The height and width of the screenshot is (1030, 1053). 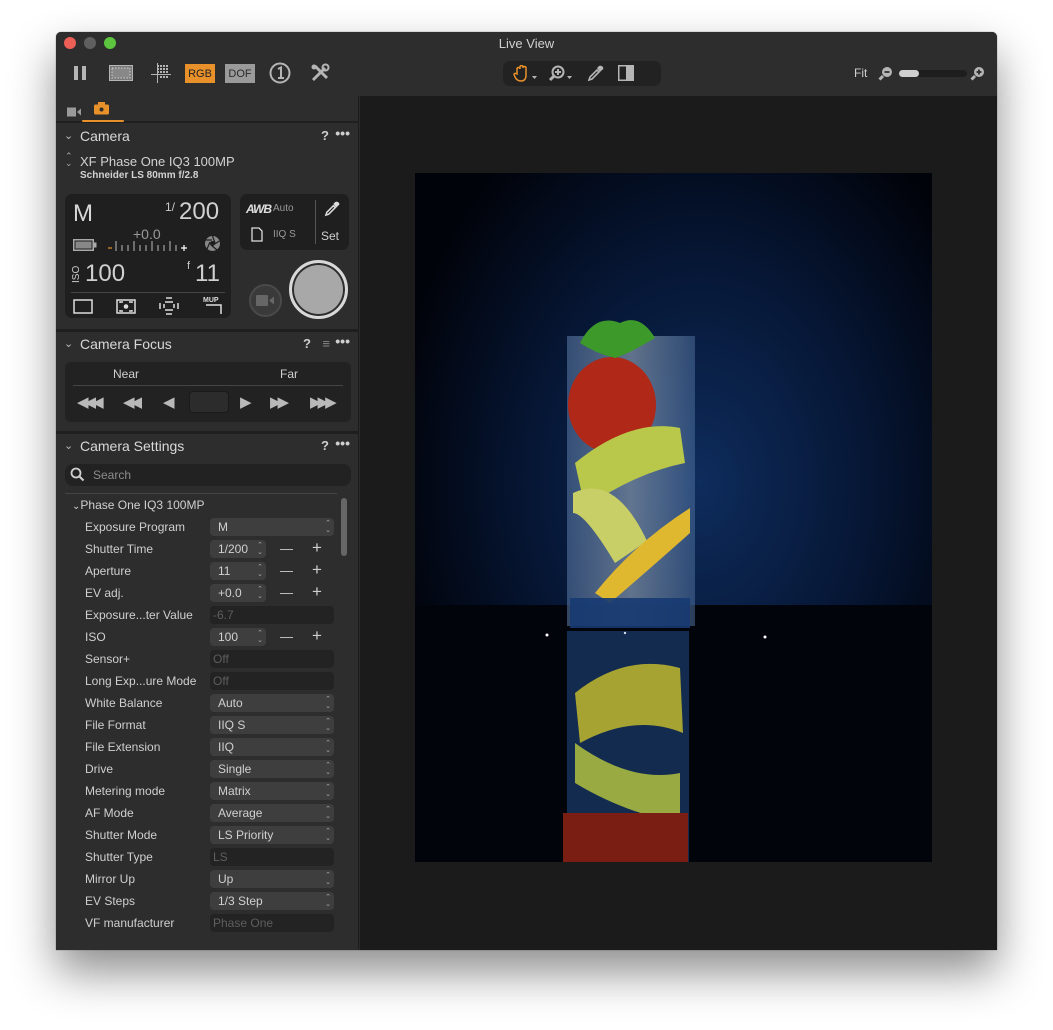 I want to click on list-icon: ≡, so click(x=326, y=343).